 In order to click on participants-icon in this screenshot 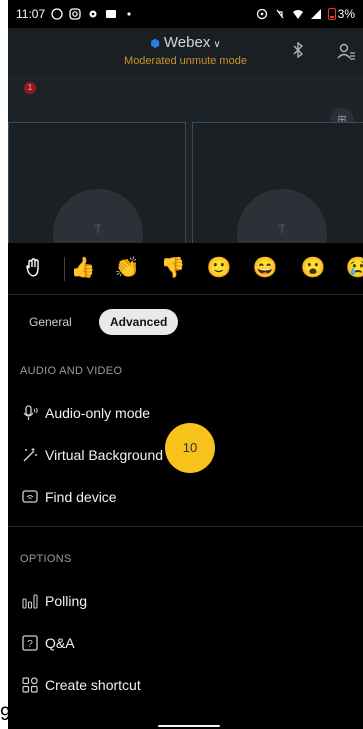, I will do `click(346, 51)`.